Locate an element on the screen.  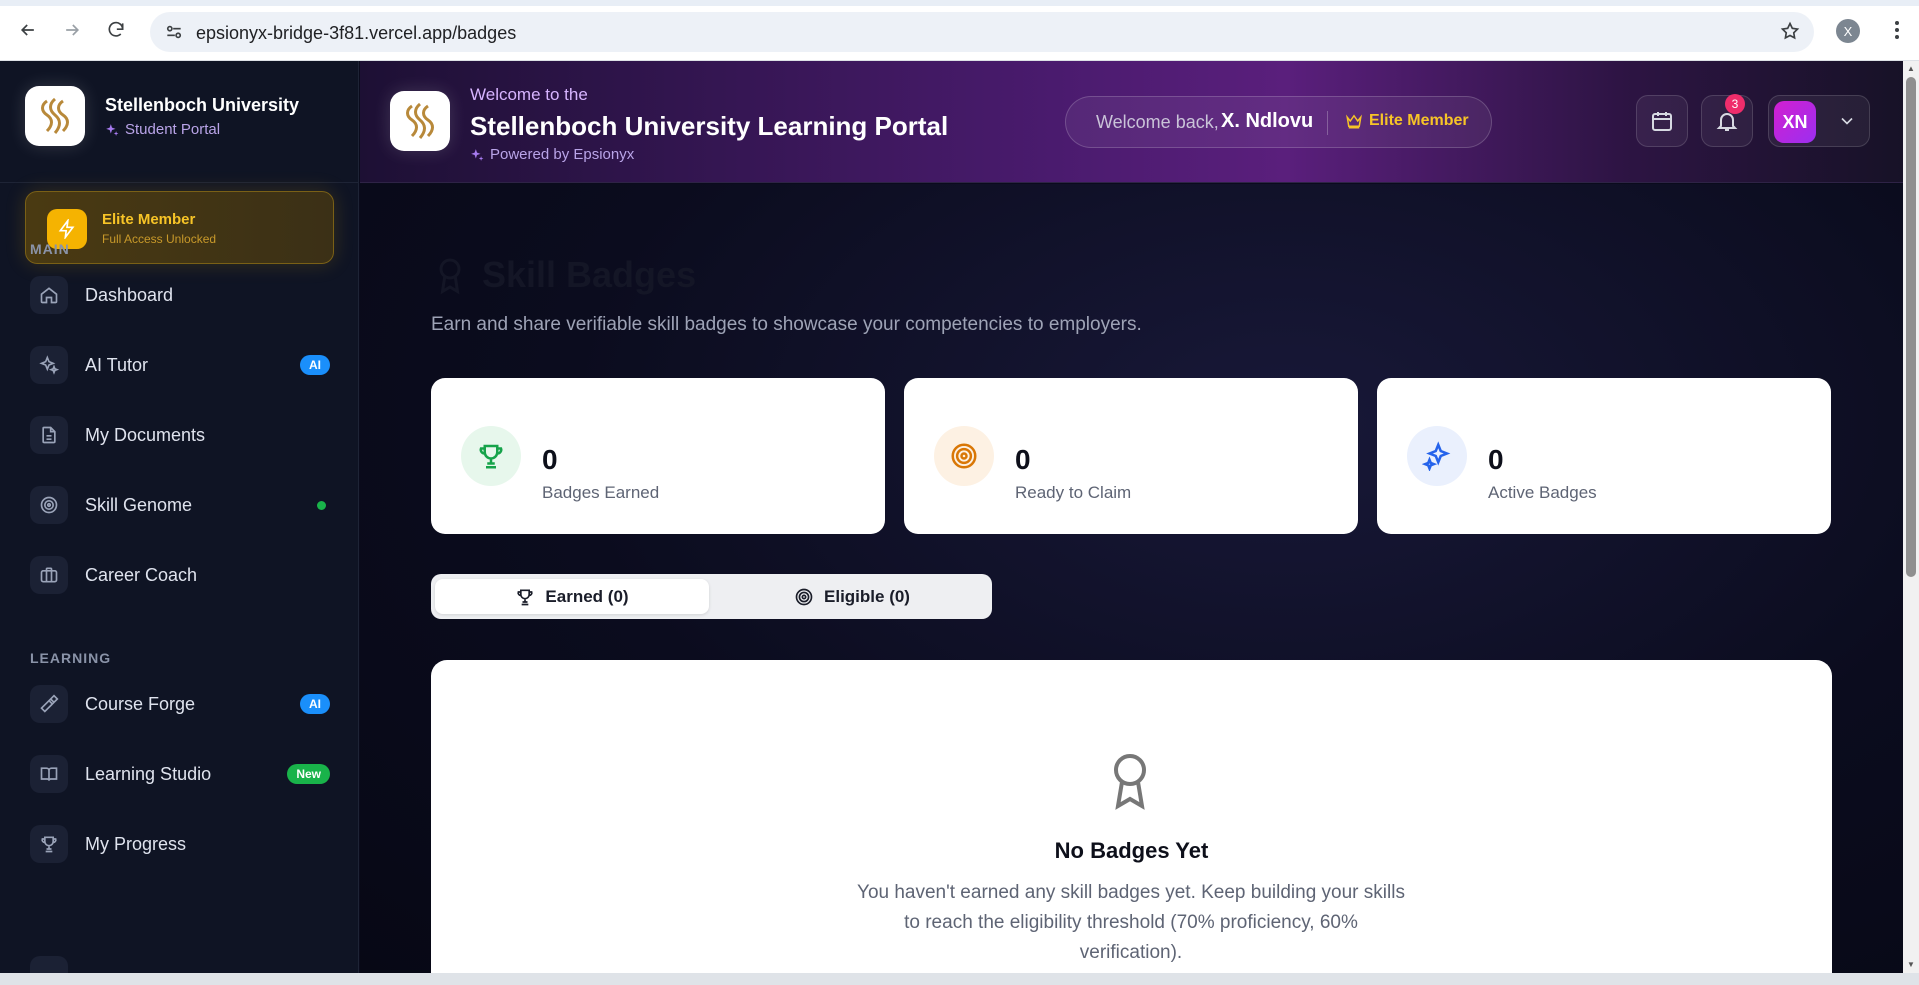
document-icon is located at coordinates (49, 435).